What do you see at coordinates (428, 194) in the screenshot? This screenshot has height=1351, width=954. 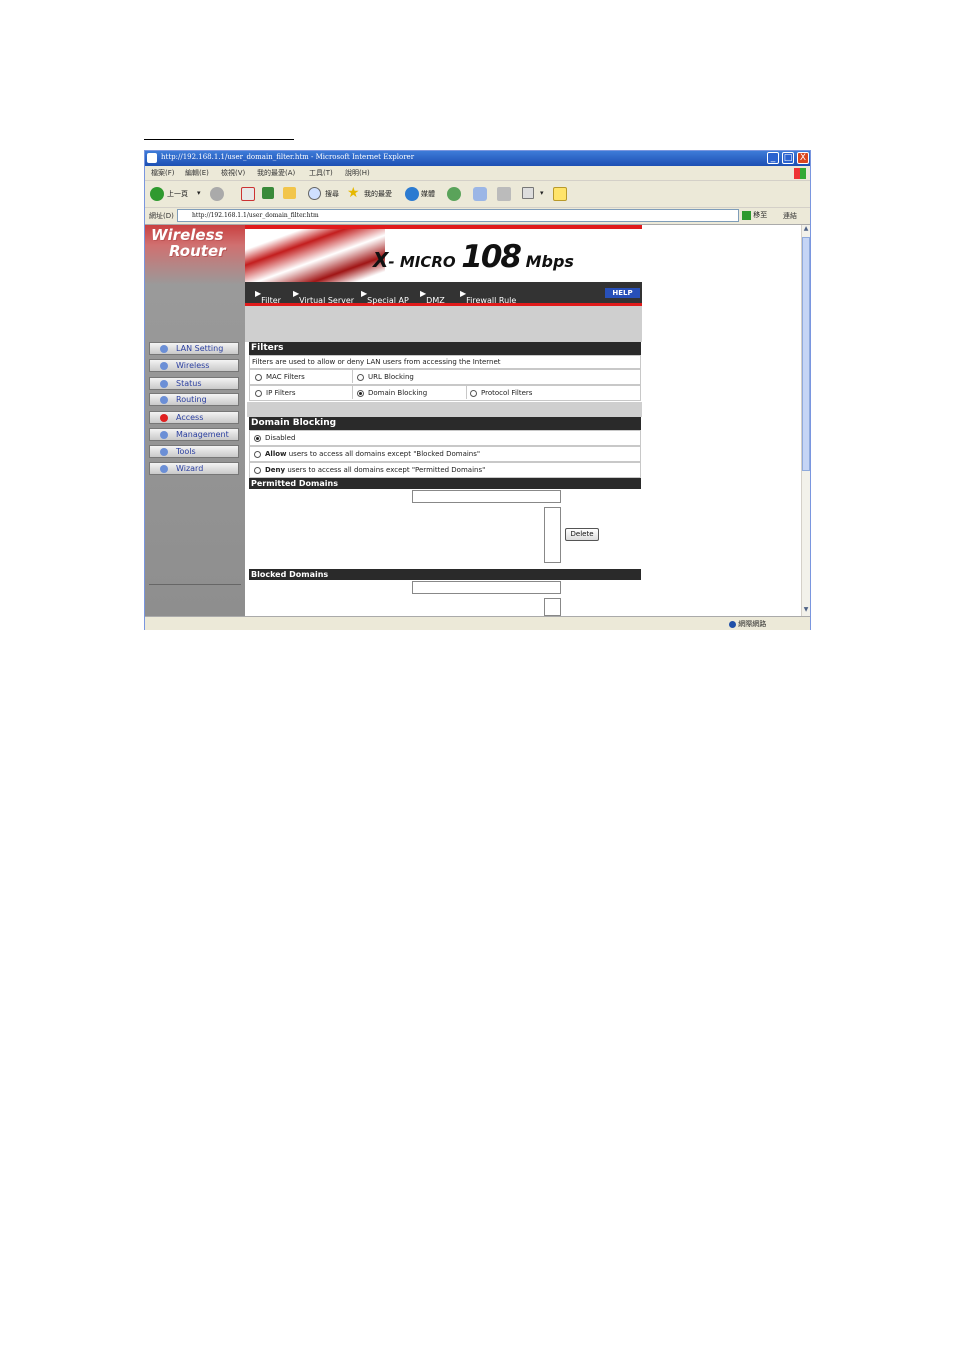 I see `media-button: 媒體` at bounding box center [428, 194].